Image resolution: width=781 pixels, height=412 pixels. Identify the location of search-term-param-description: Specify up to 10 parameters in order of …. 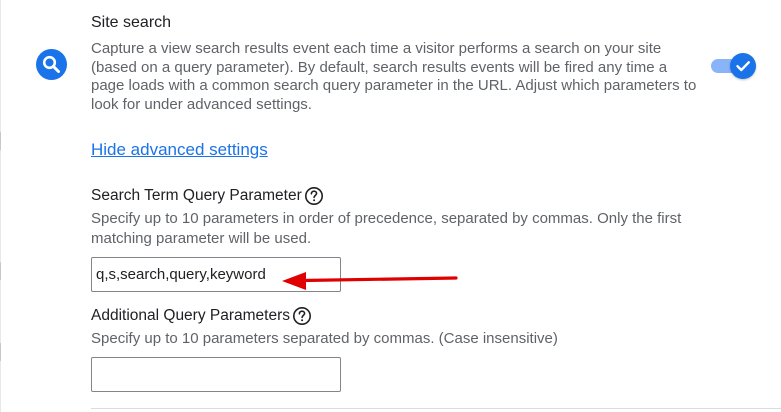
(386, 228).